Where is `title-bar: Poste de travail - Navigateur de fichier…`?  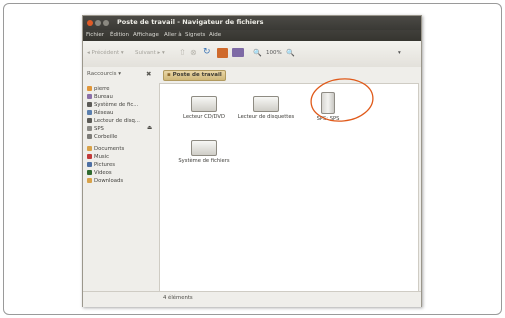
title-bar: Poste de travail - Navigateur de fichier… is located at coordinates (252, 23).